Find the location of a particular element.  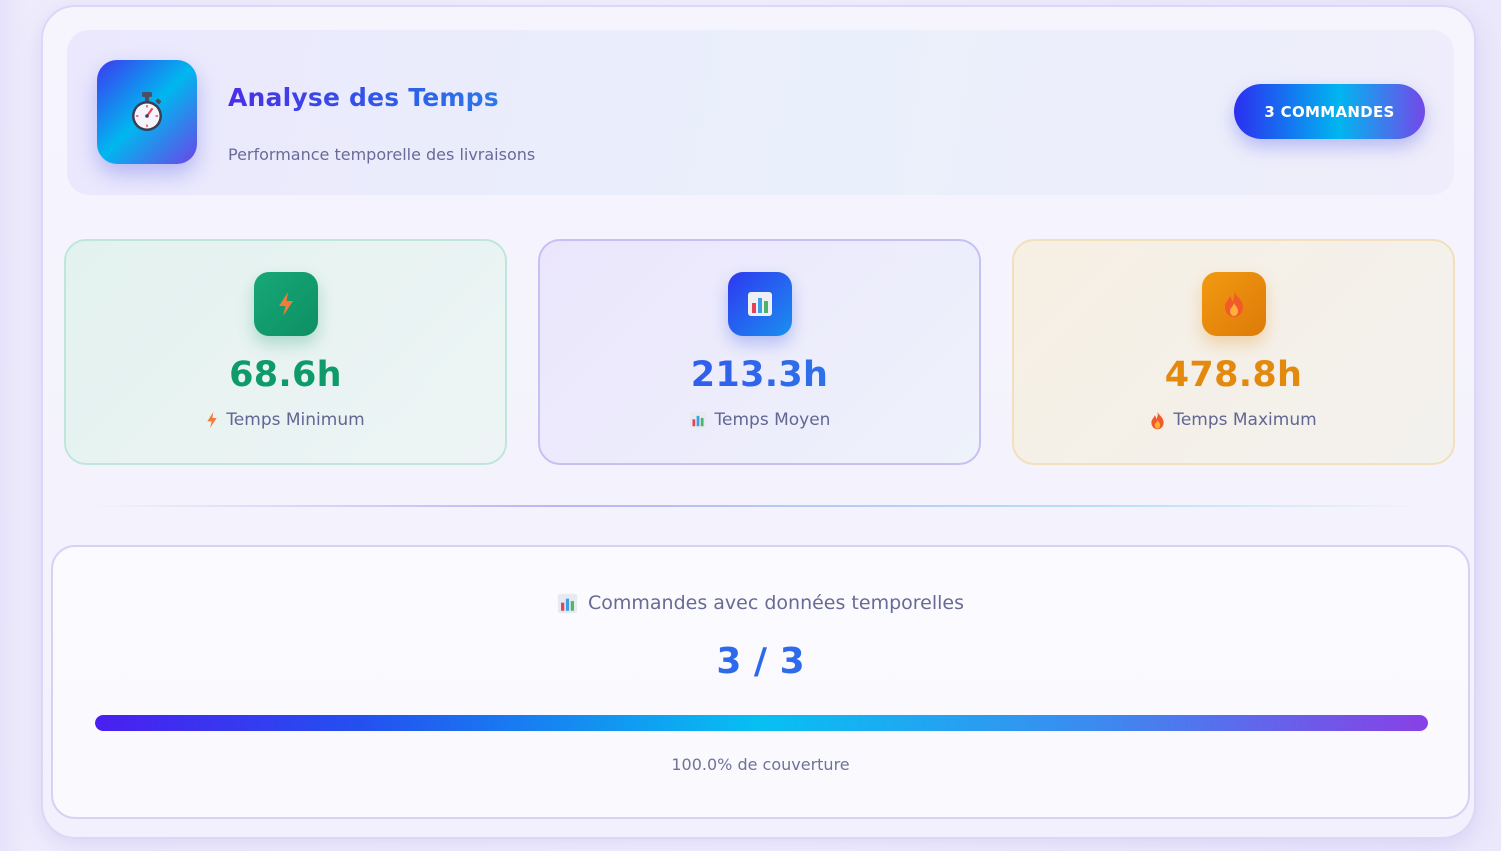

coverage-title: Commandes avec données temporelles is located at coordinates (760, 603).